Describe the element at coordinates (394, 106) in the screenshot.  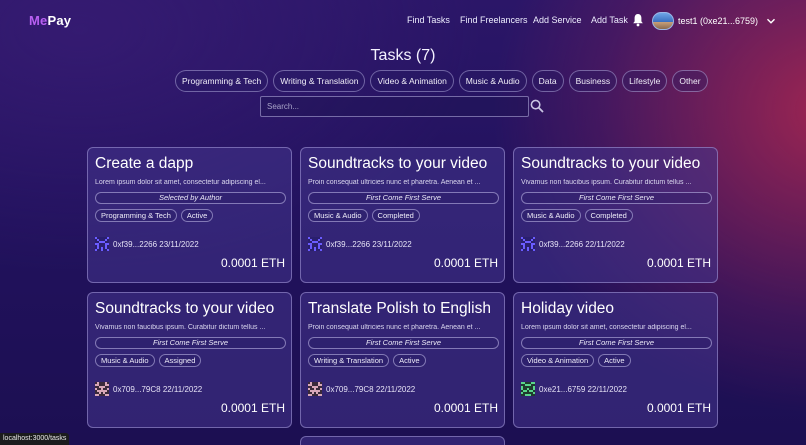
I see `search-input` at that location.